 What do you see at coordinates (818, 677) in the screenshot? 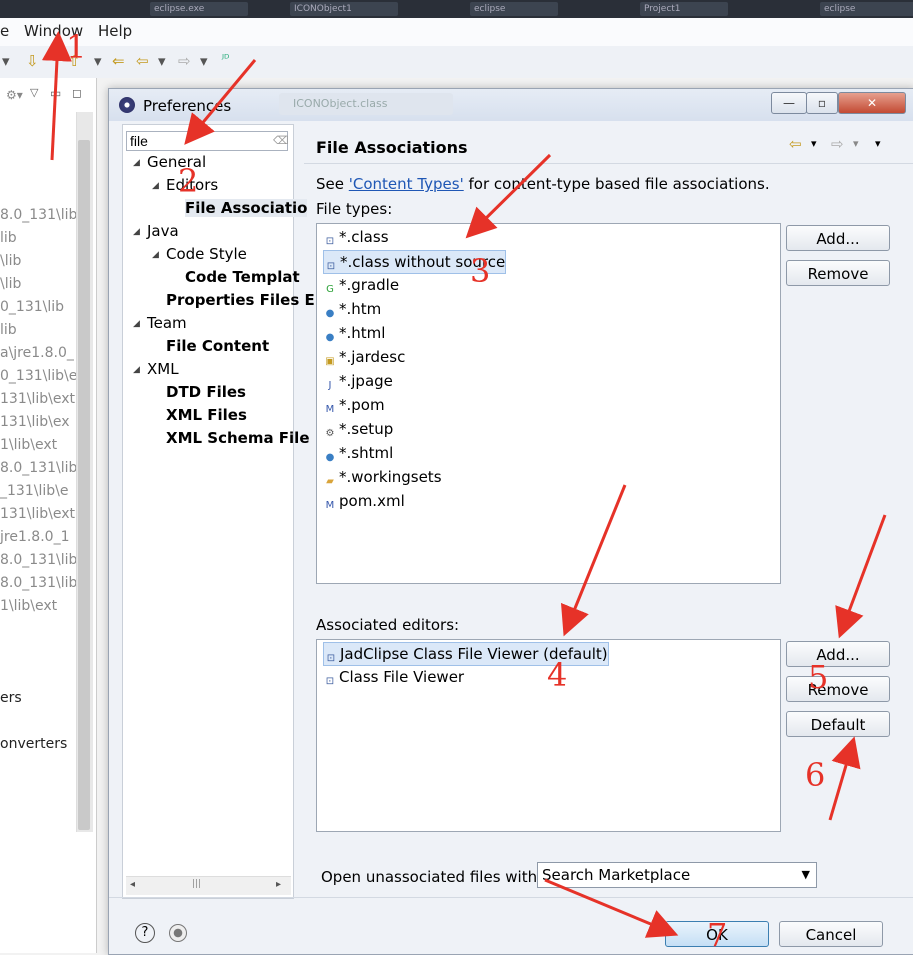
I see `annotation-number: 5` at bounding box center [818, 677].